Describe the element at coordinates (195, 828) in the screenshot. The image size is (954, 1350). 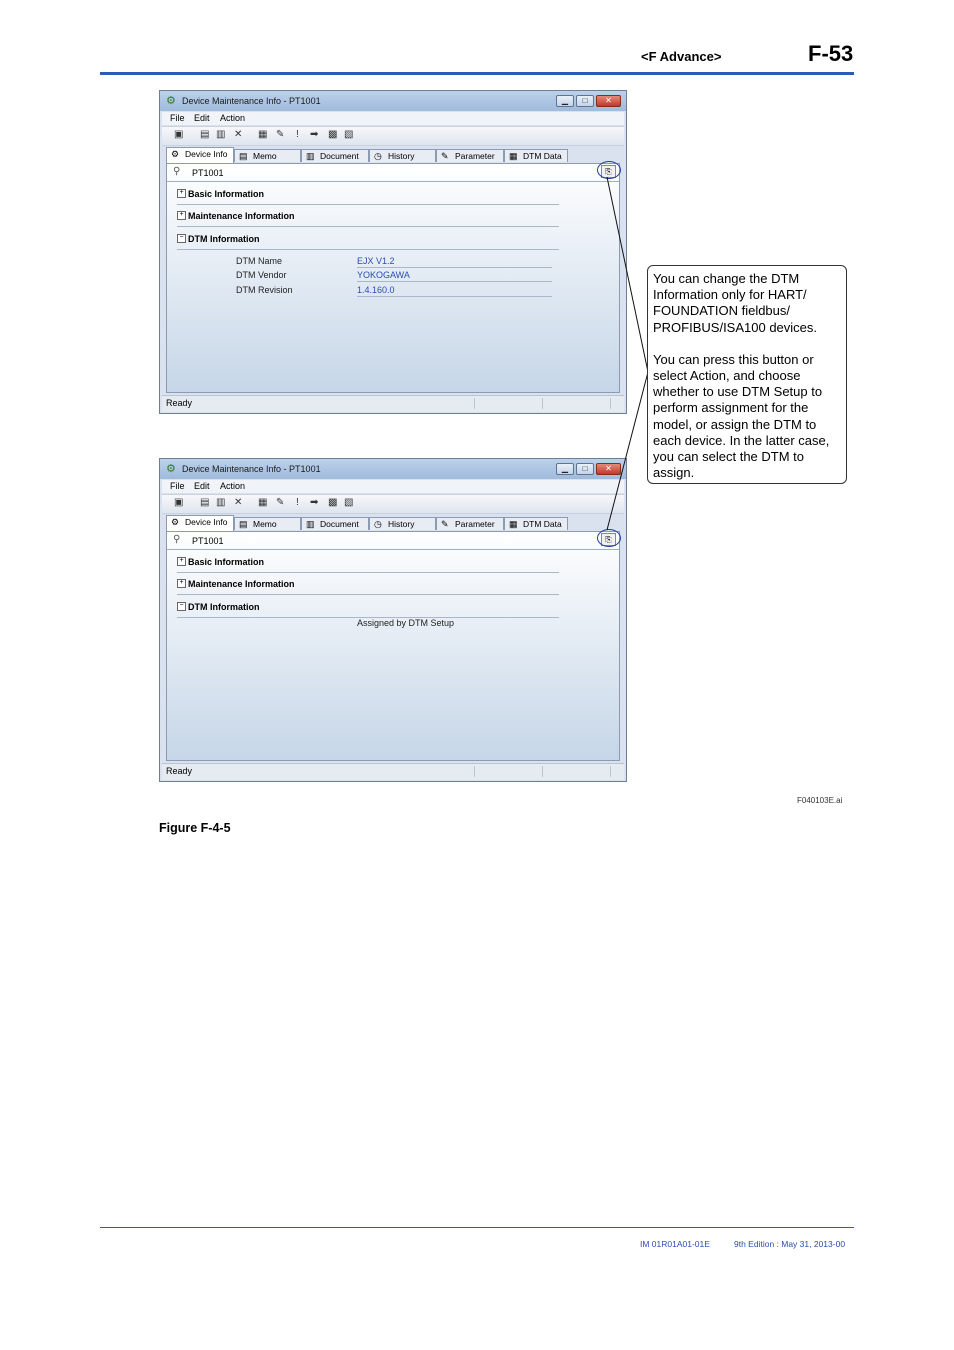
I see `figure-caption: Figure F-4-5` at that location.